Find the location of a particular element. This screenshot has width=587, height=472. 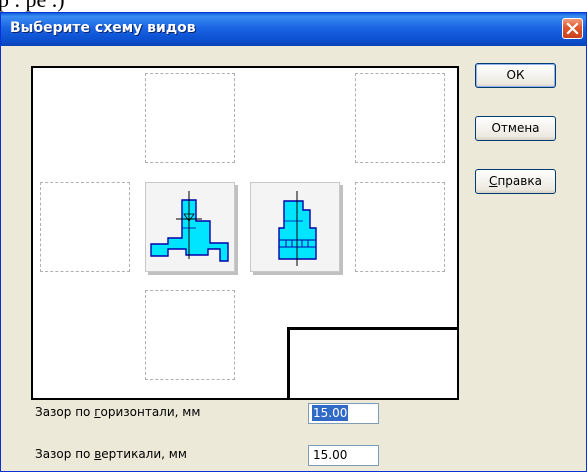

background-document-text: р . ре .) is located at coordinates (293, 6).